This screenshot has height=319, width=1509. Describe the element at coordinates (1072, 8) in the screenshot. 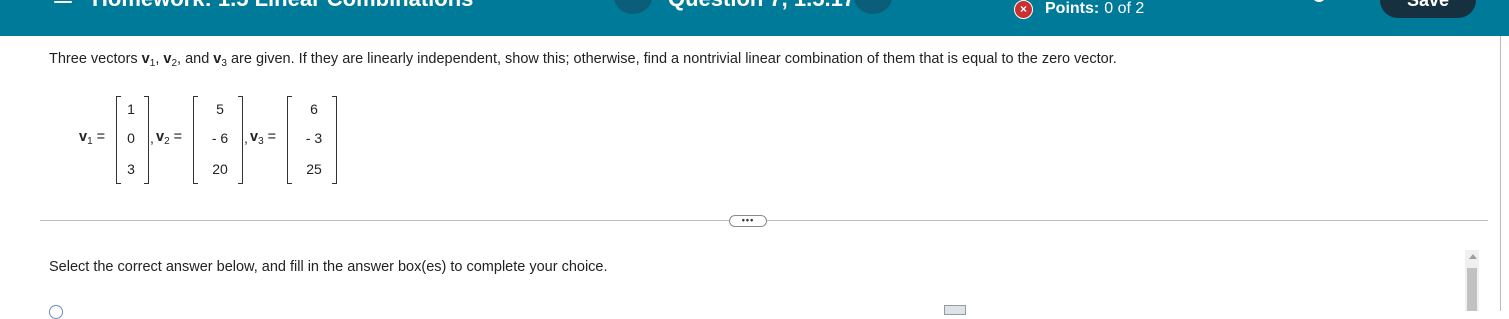

I see `points-label: Points:` at that location.